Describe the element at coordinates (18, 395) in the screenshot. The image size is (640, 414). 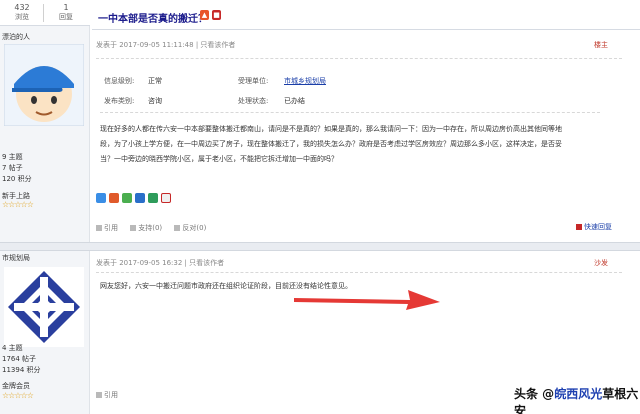
I see `post2-rank-stars: ☆☆☆☆☆` at that location.